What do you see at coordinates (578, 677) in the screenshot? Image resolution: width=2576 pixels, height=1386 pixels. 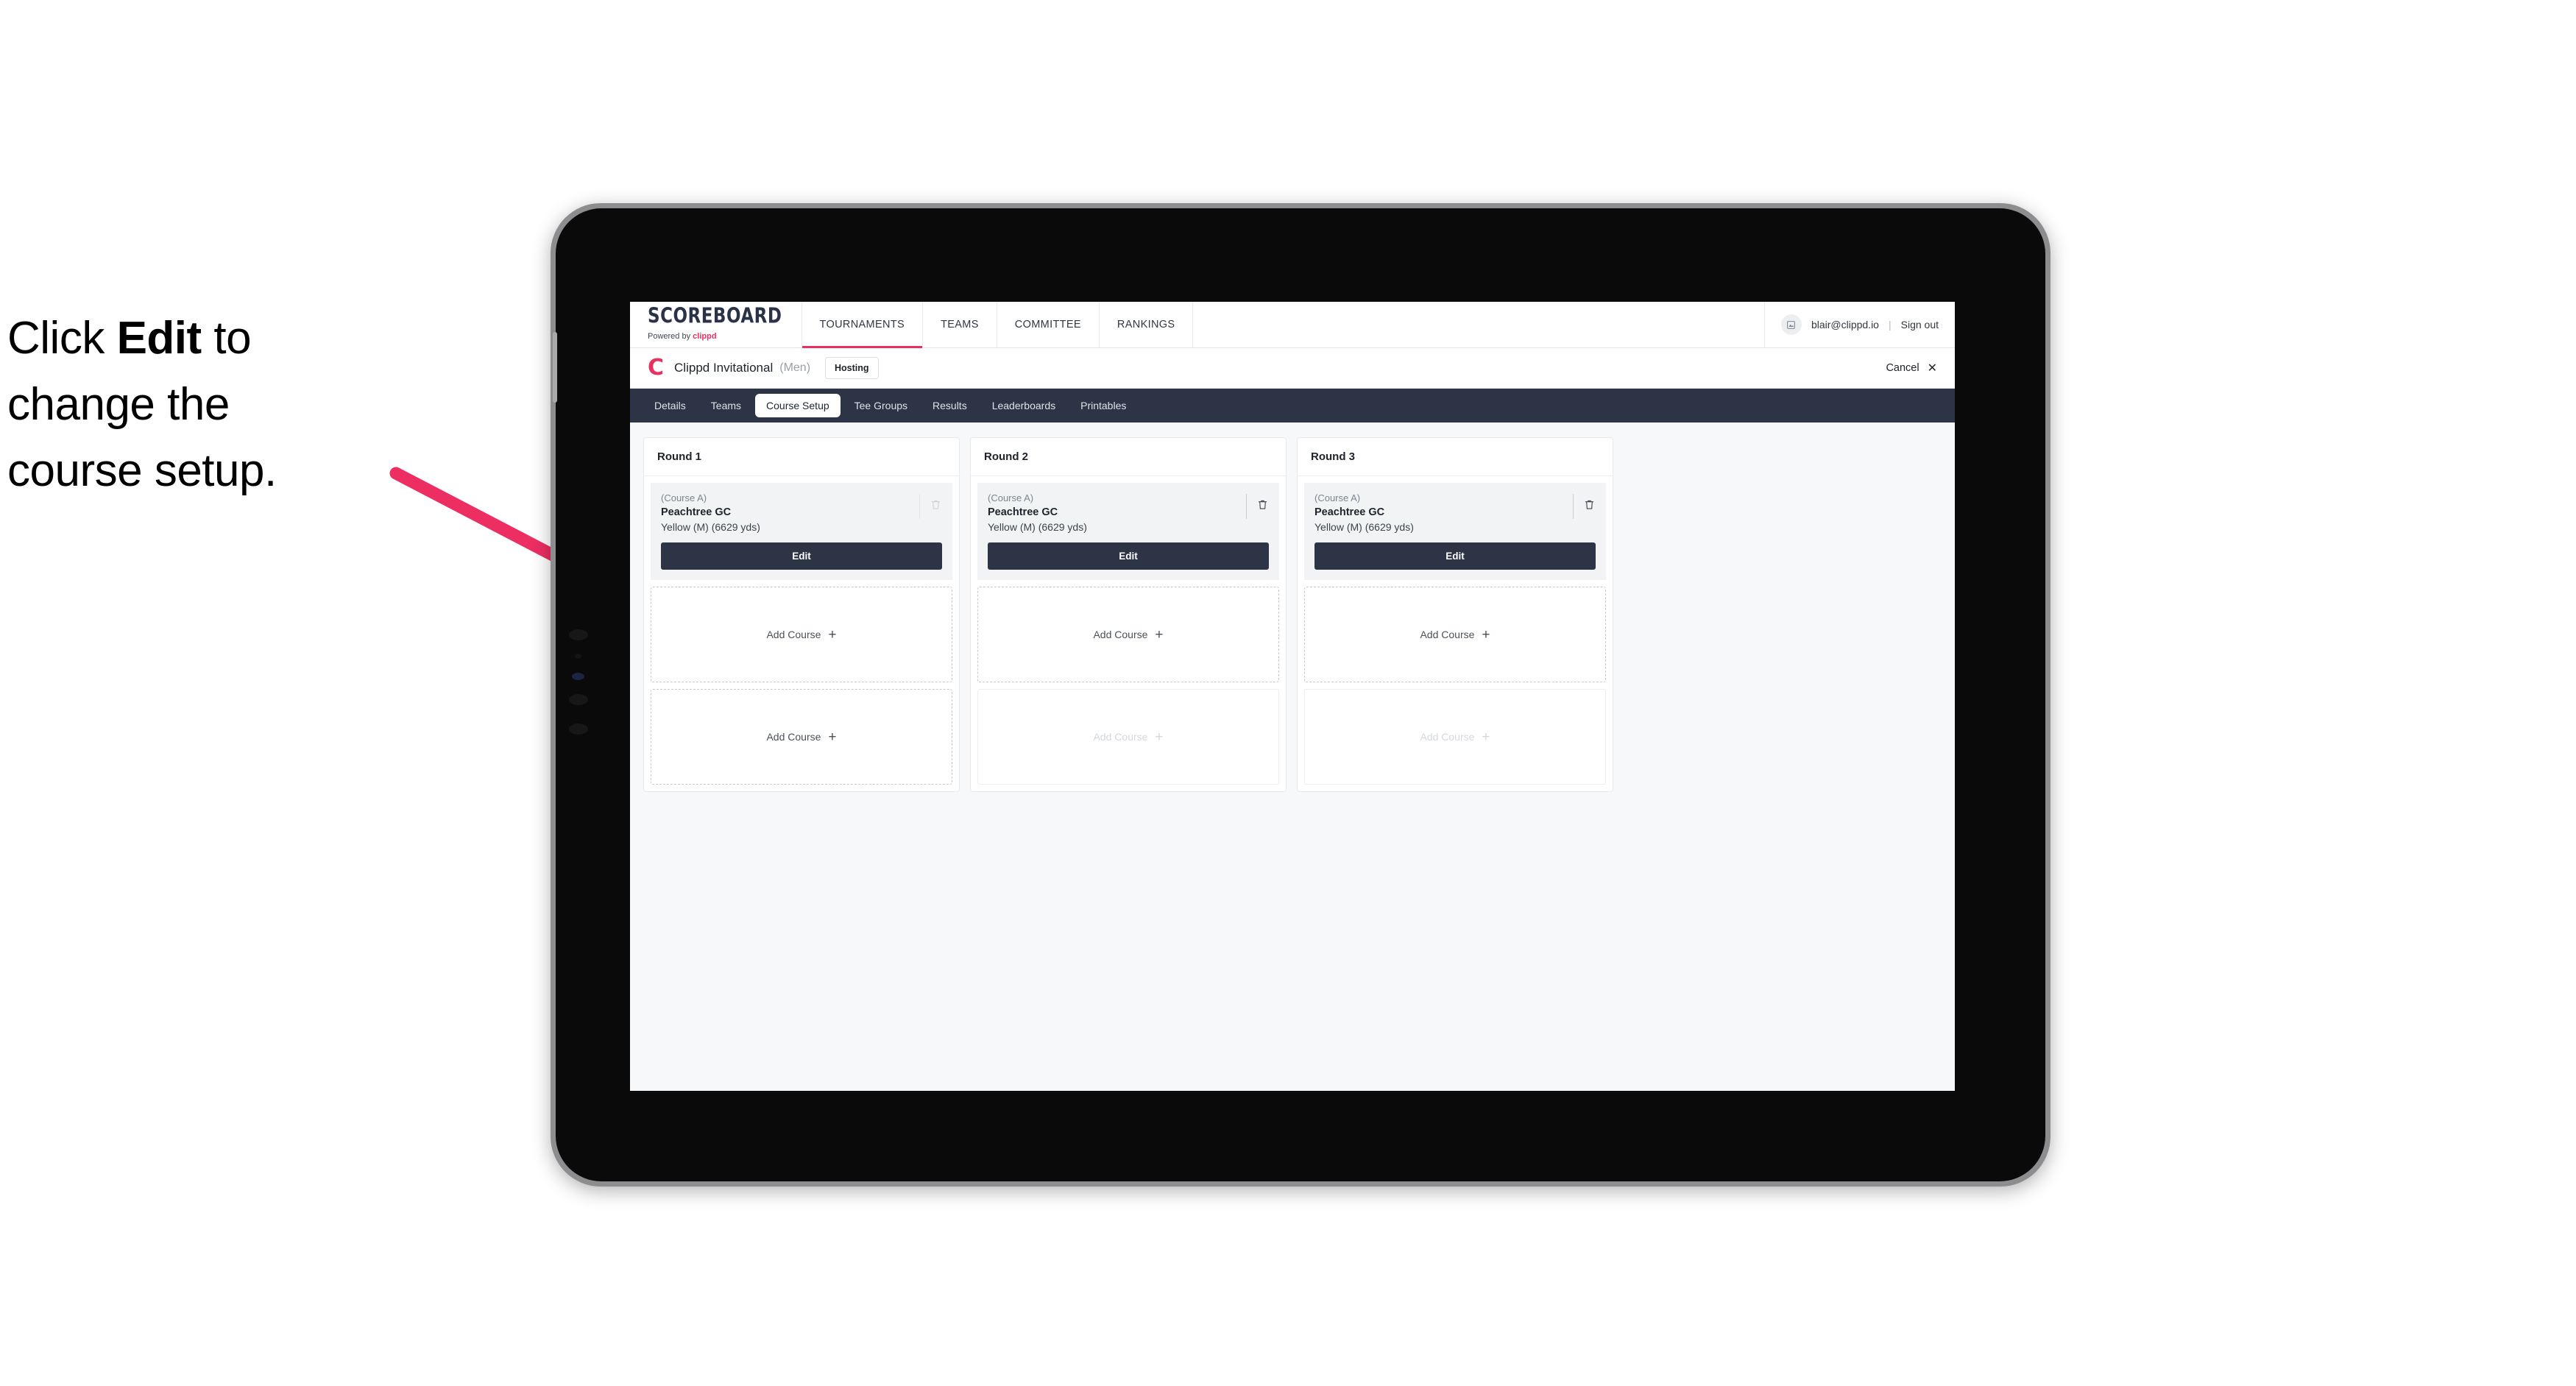 I see `tablet-camera-icon` at bounding box center [578, 677].